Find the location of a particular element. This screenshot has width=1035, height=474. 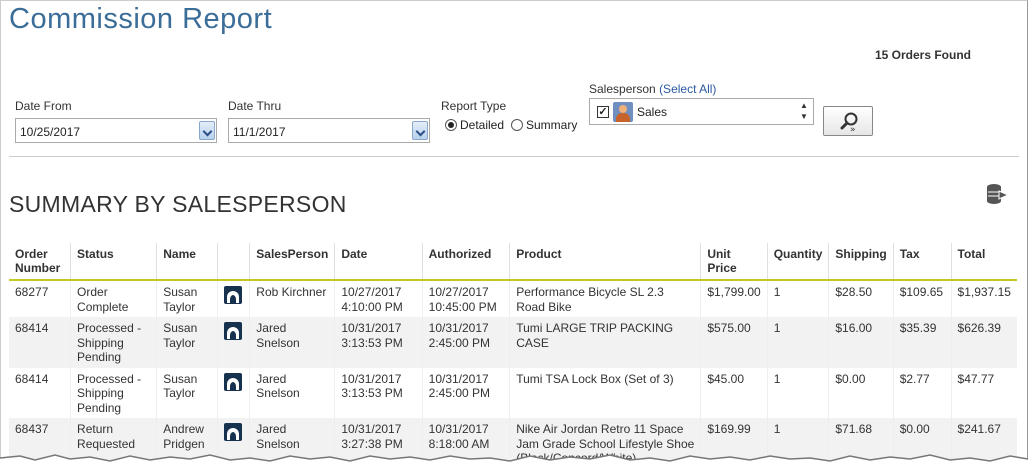

report-type-detailed-radio: Detailed is located at coordinates (474, 125).